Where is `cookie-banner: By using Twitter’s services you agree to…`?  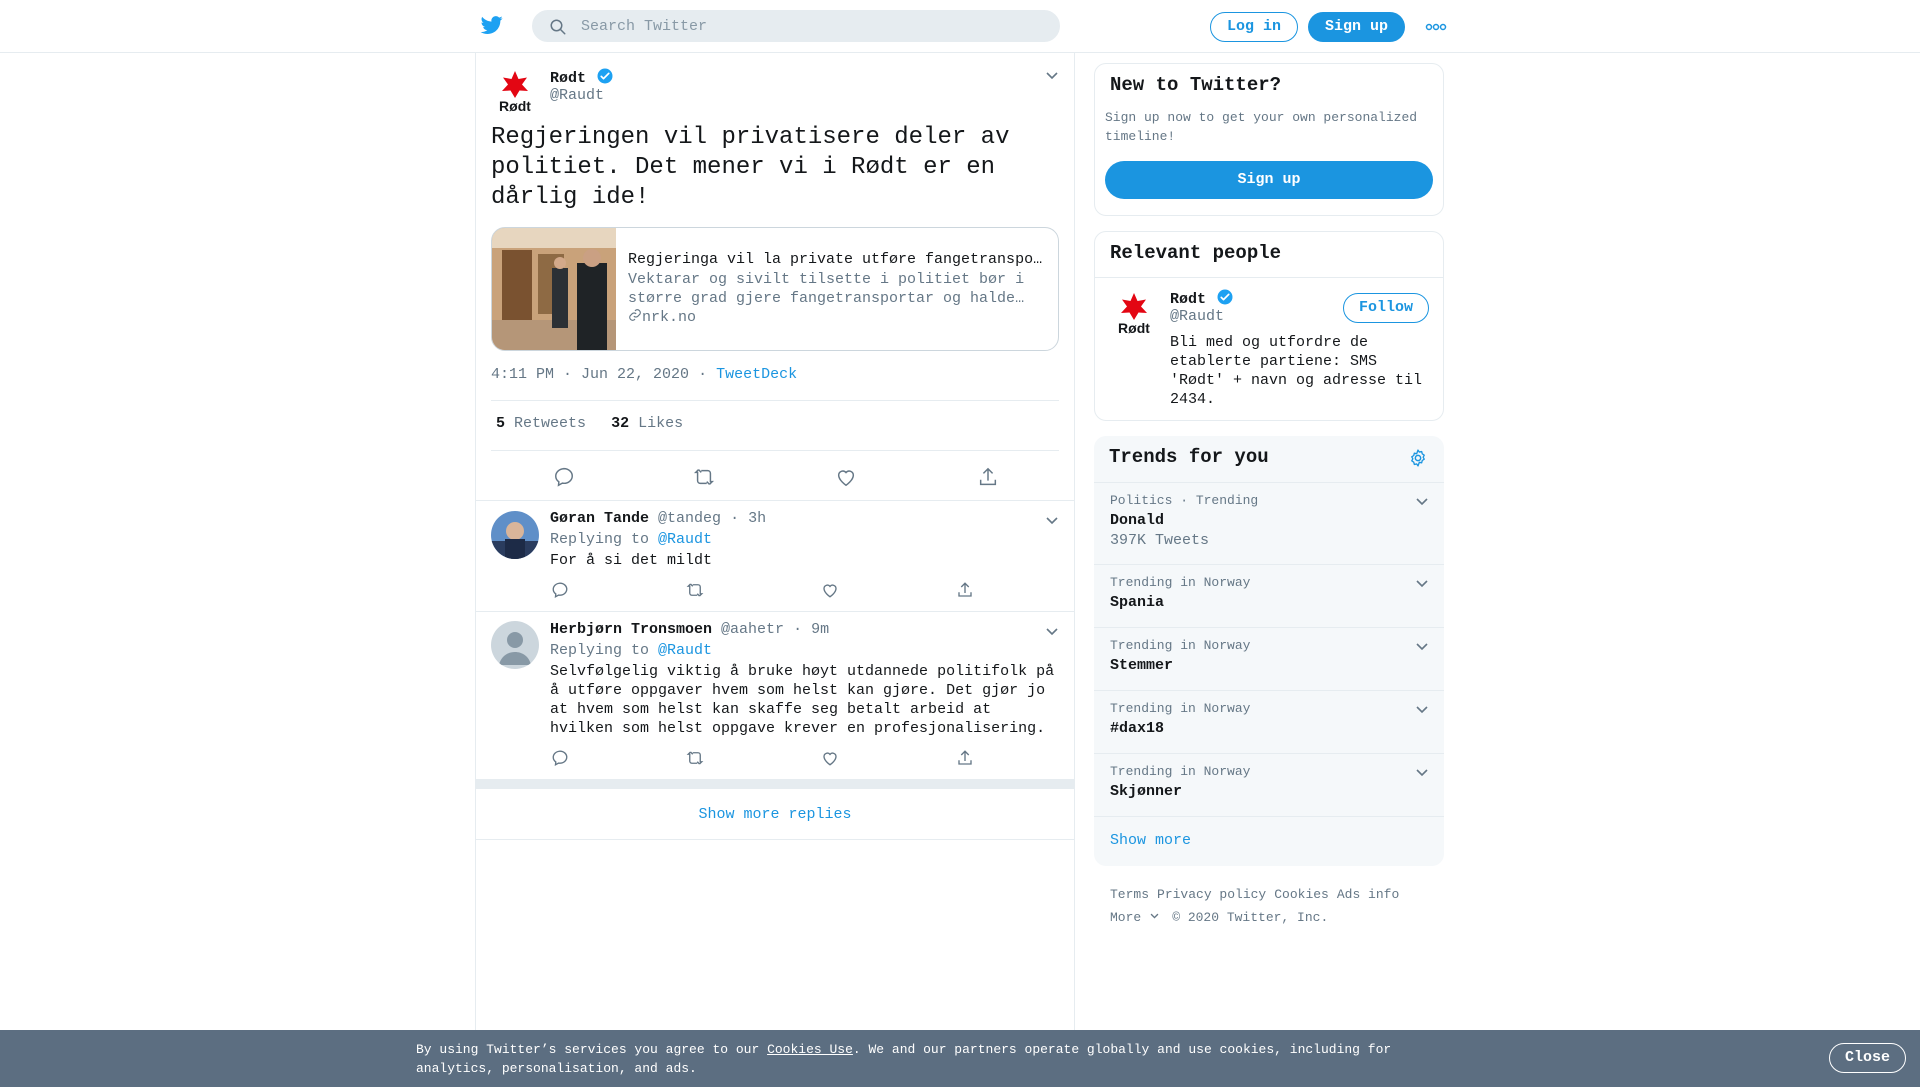
cookie-banner: By using Twitter’s services you agree to… is located at coordinates (960, 1058).